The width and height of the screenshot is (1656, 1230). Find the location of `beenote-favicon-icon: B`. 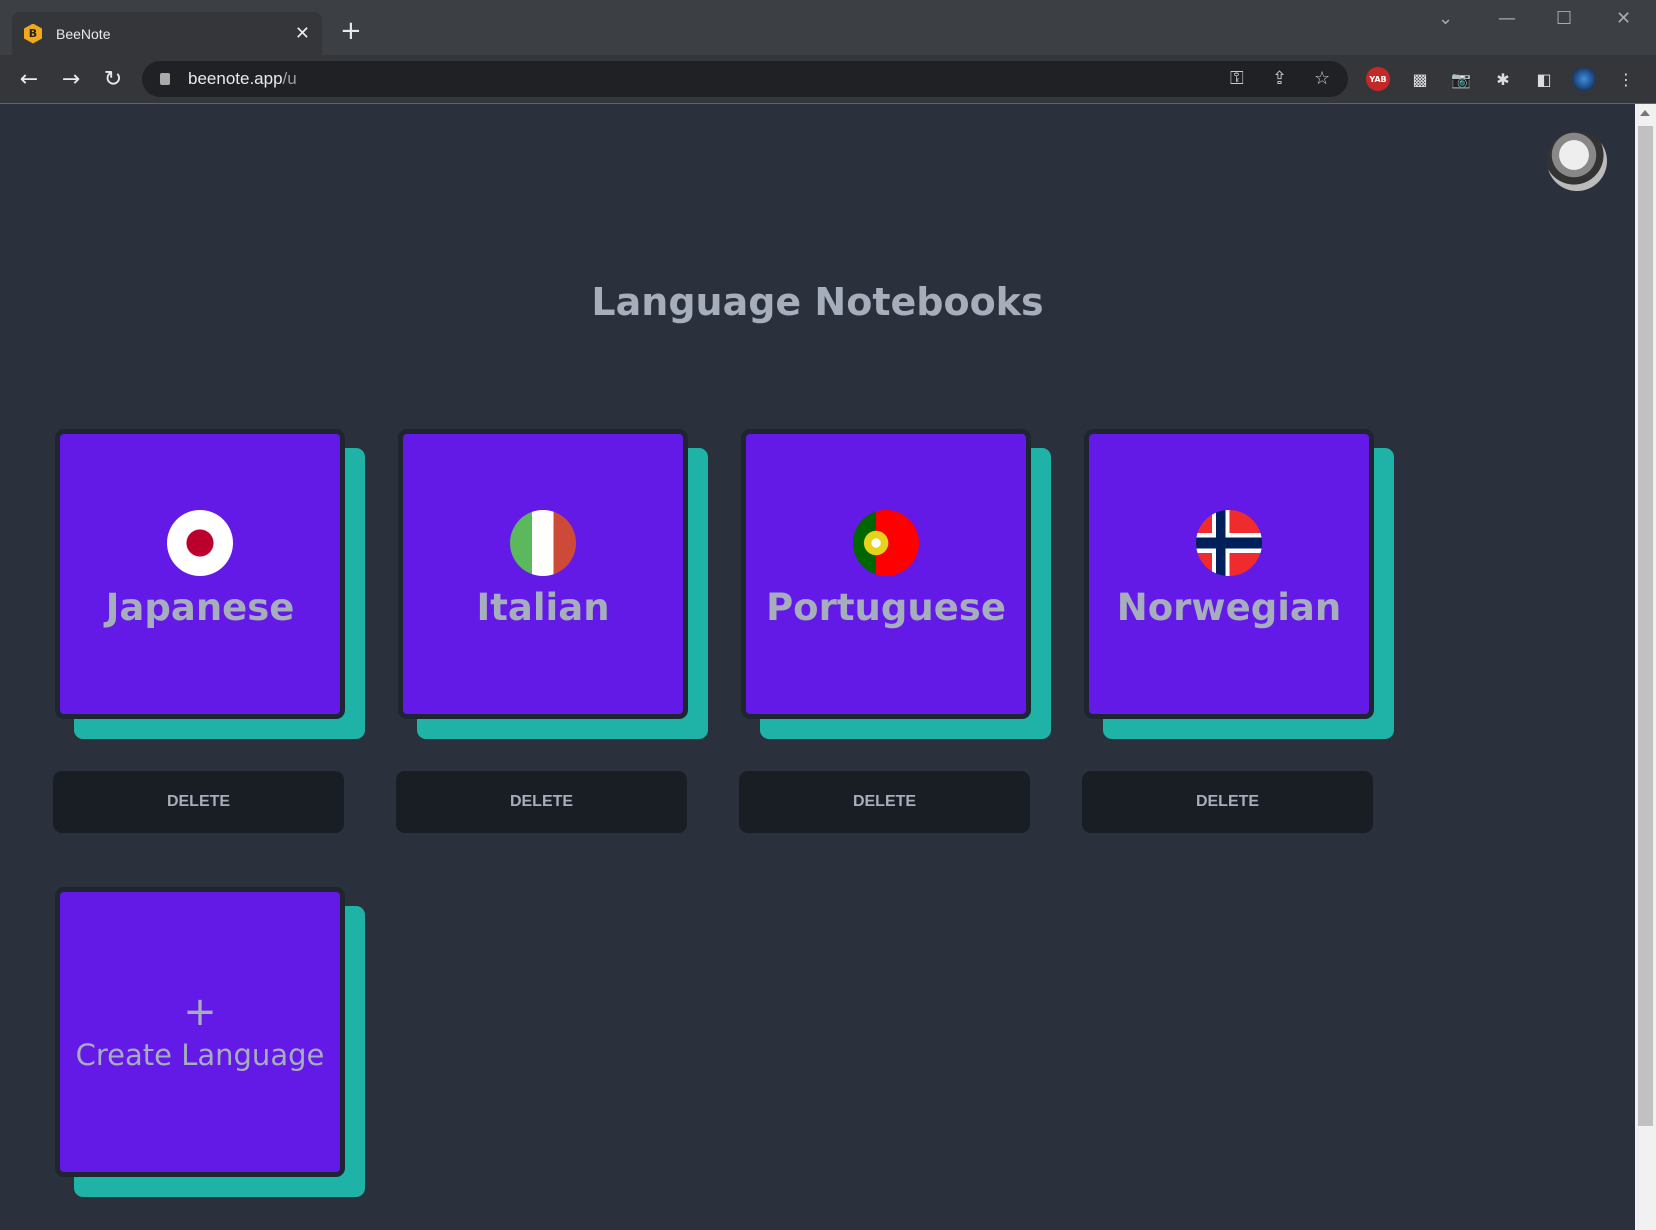

beenote-favicon-icon: B is located at coordinates (33, 33).